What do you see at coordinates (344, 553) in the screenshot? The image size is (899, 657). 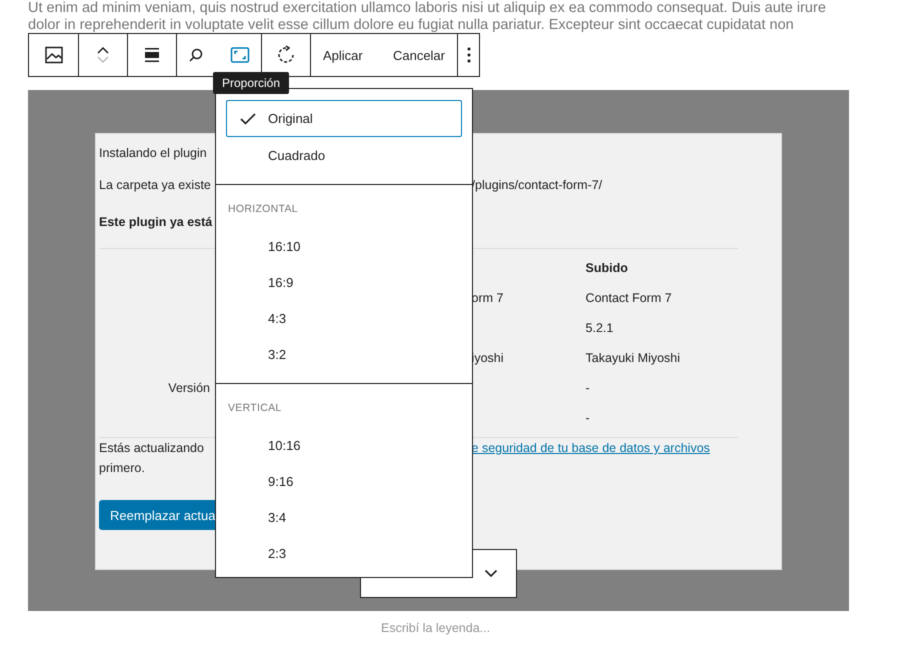 I see `menu-item: 2:3` at bounding box center [344, 553].